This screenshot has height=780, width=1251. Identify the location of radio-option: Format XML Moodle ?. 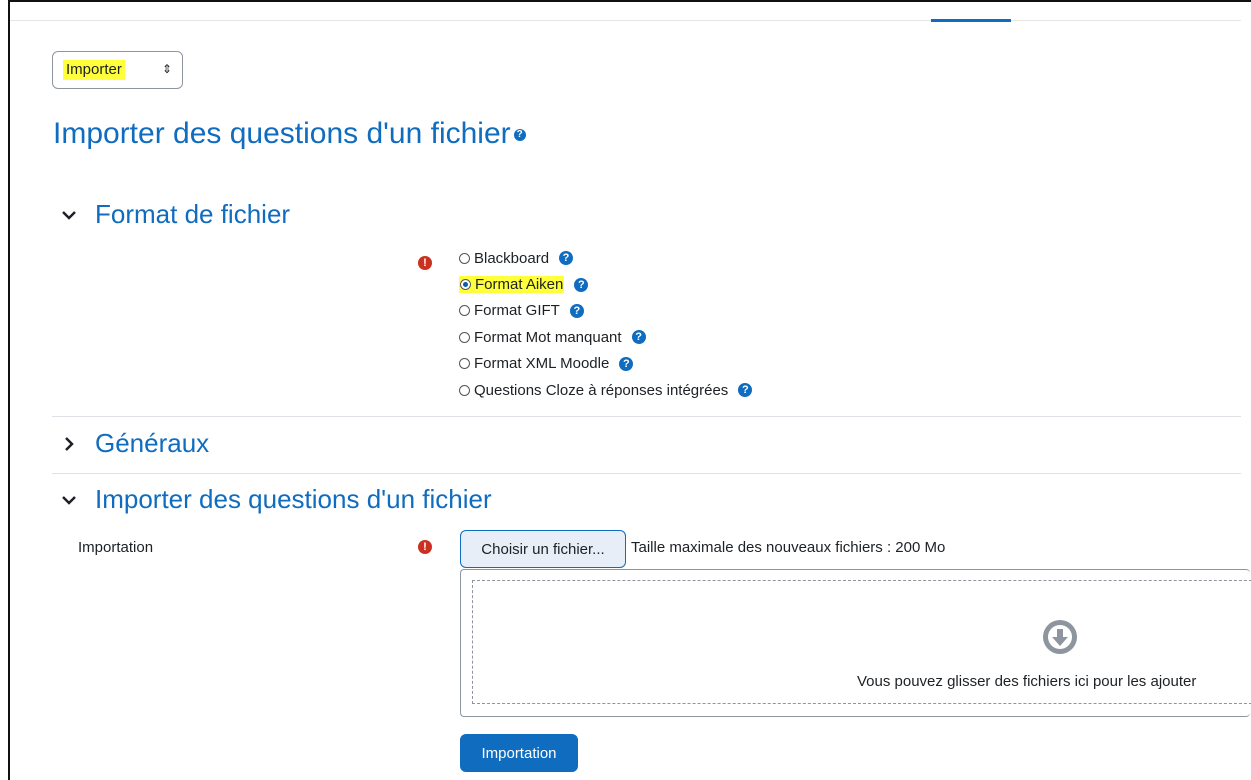
(605, 364).